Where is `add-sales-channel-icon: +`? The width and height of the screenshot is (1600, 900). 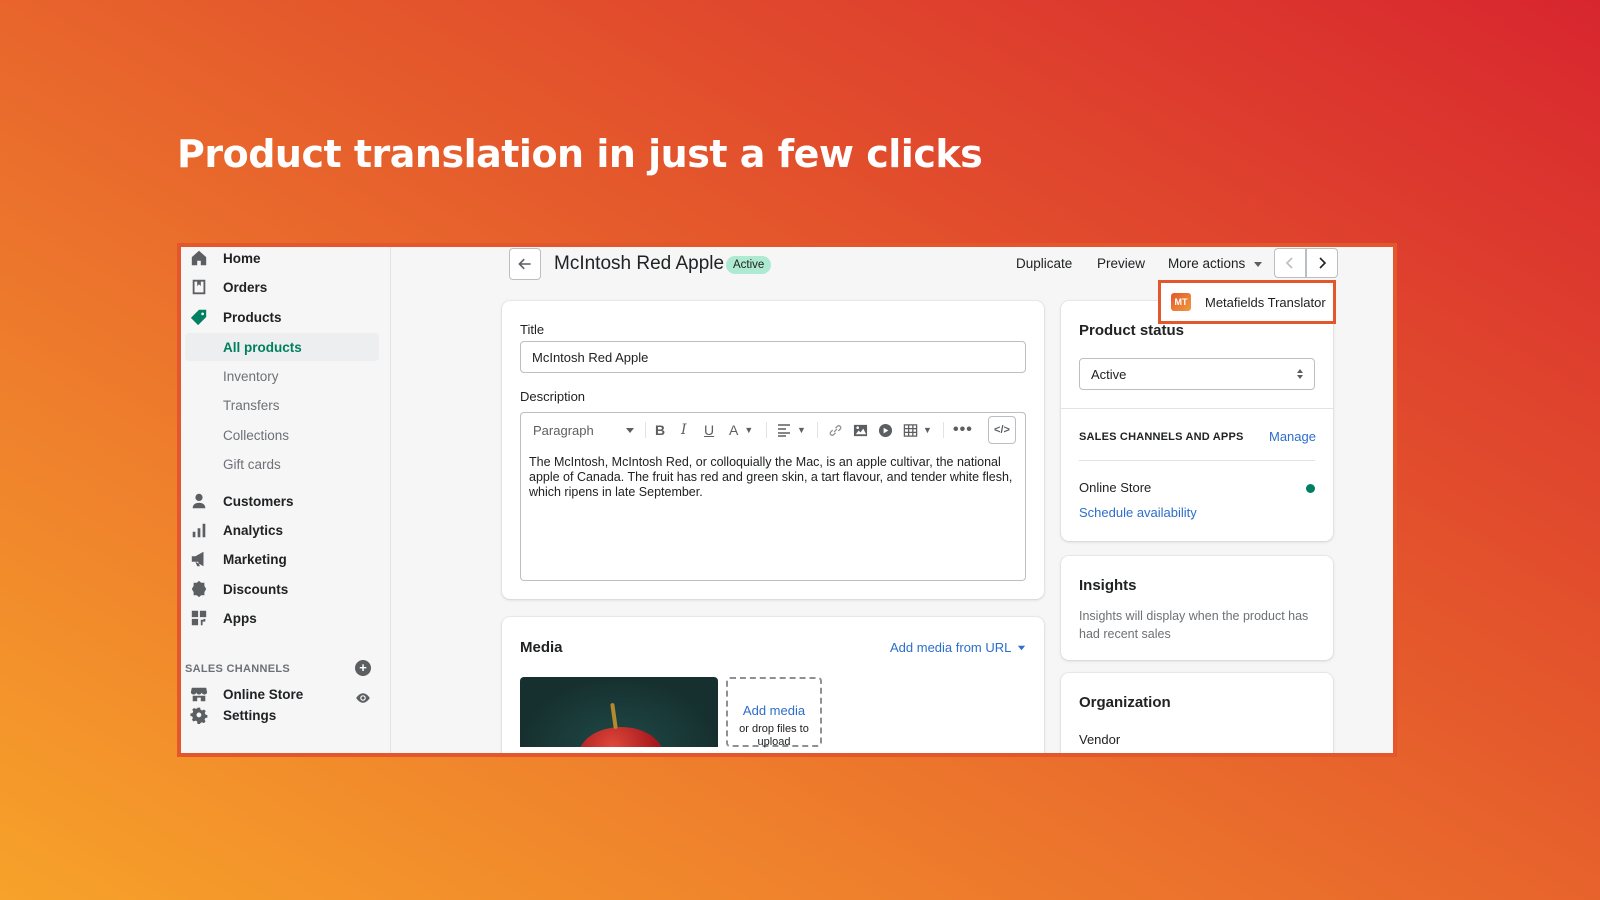
add-sales-channel-icon: + is located at coordinates (363, 668).